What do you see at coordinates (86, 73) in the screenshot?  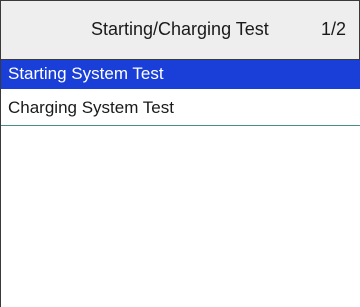 I see `menu-item-label: Starting System Test` at bounding box center [86, 73].